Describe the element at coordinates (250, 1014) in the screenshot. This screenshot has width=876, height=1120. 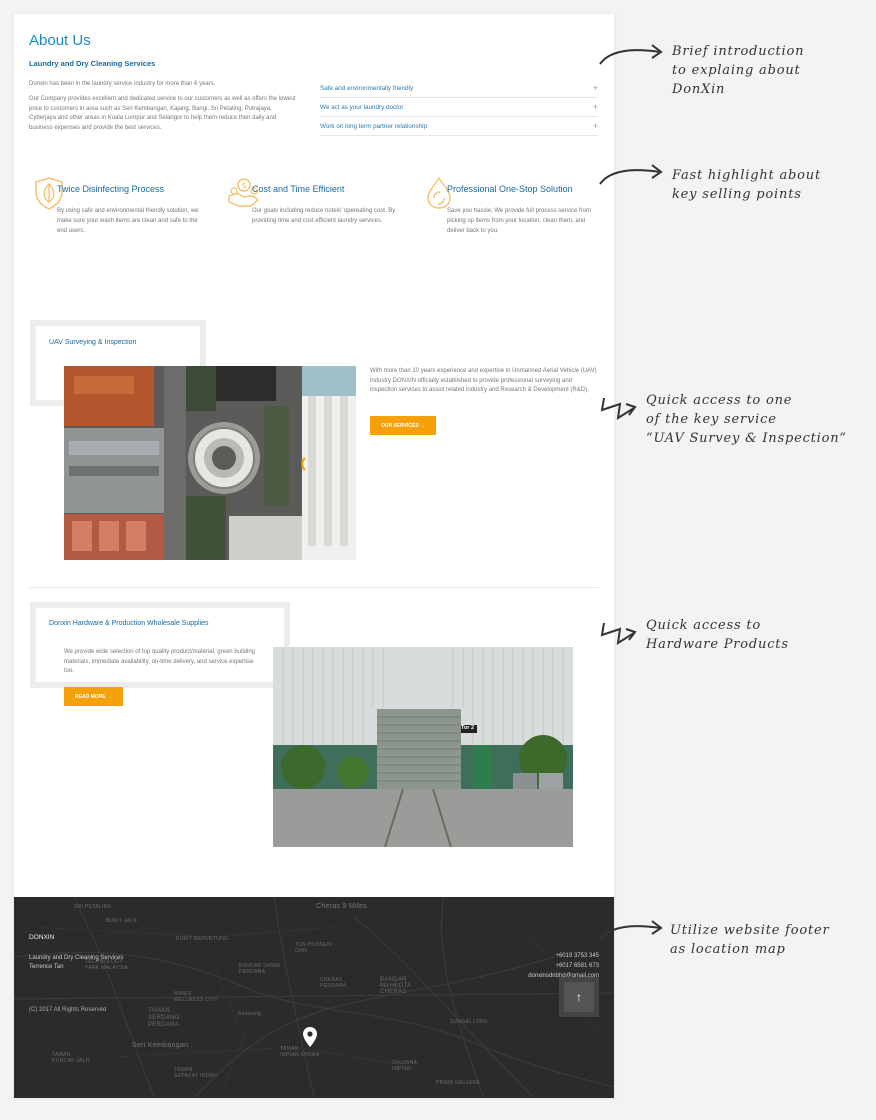
I see `map-label: Balakong` at that location.